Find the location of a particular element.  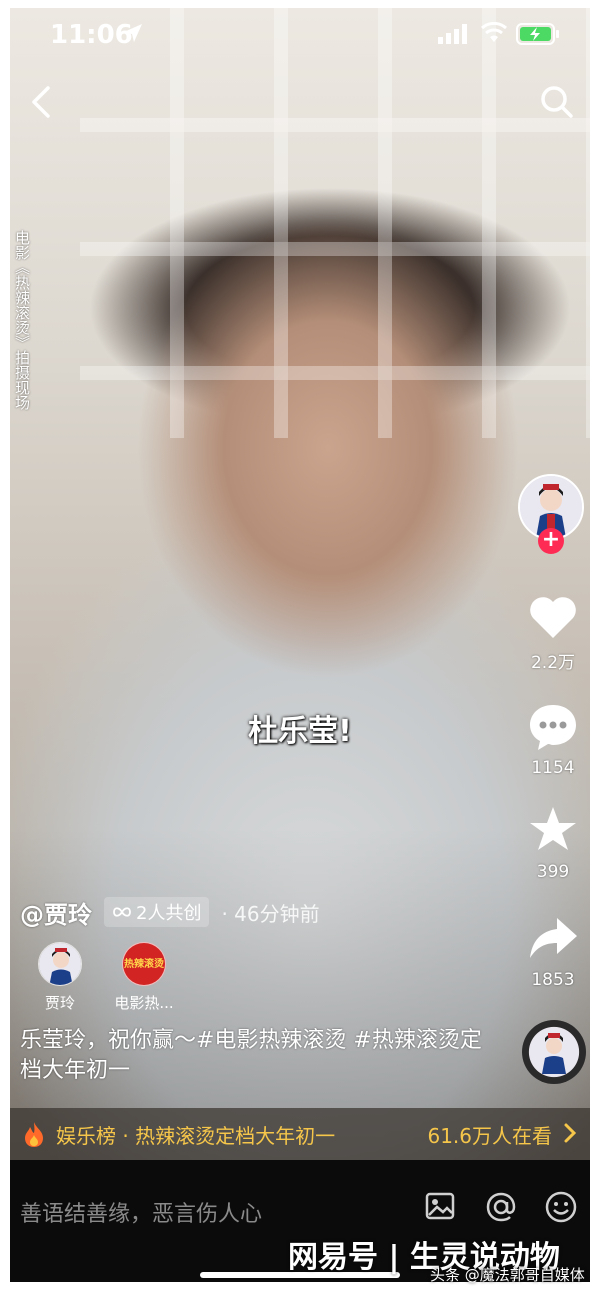

status-time: 11:06 is located at coordinates (91, 35).